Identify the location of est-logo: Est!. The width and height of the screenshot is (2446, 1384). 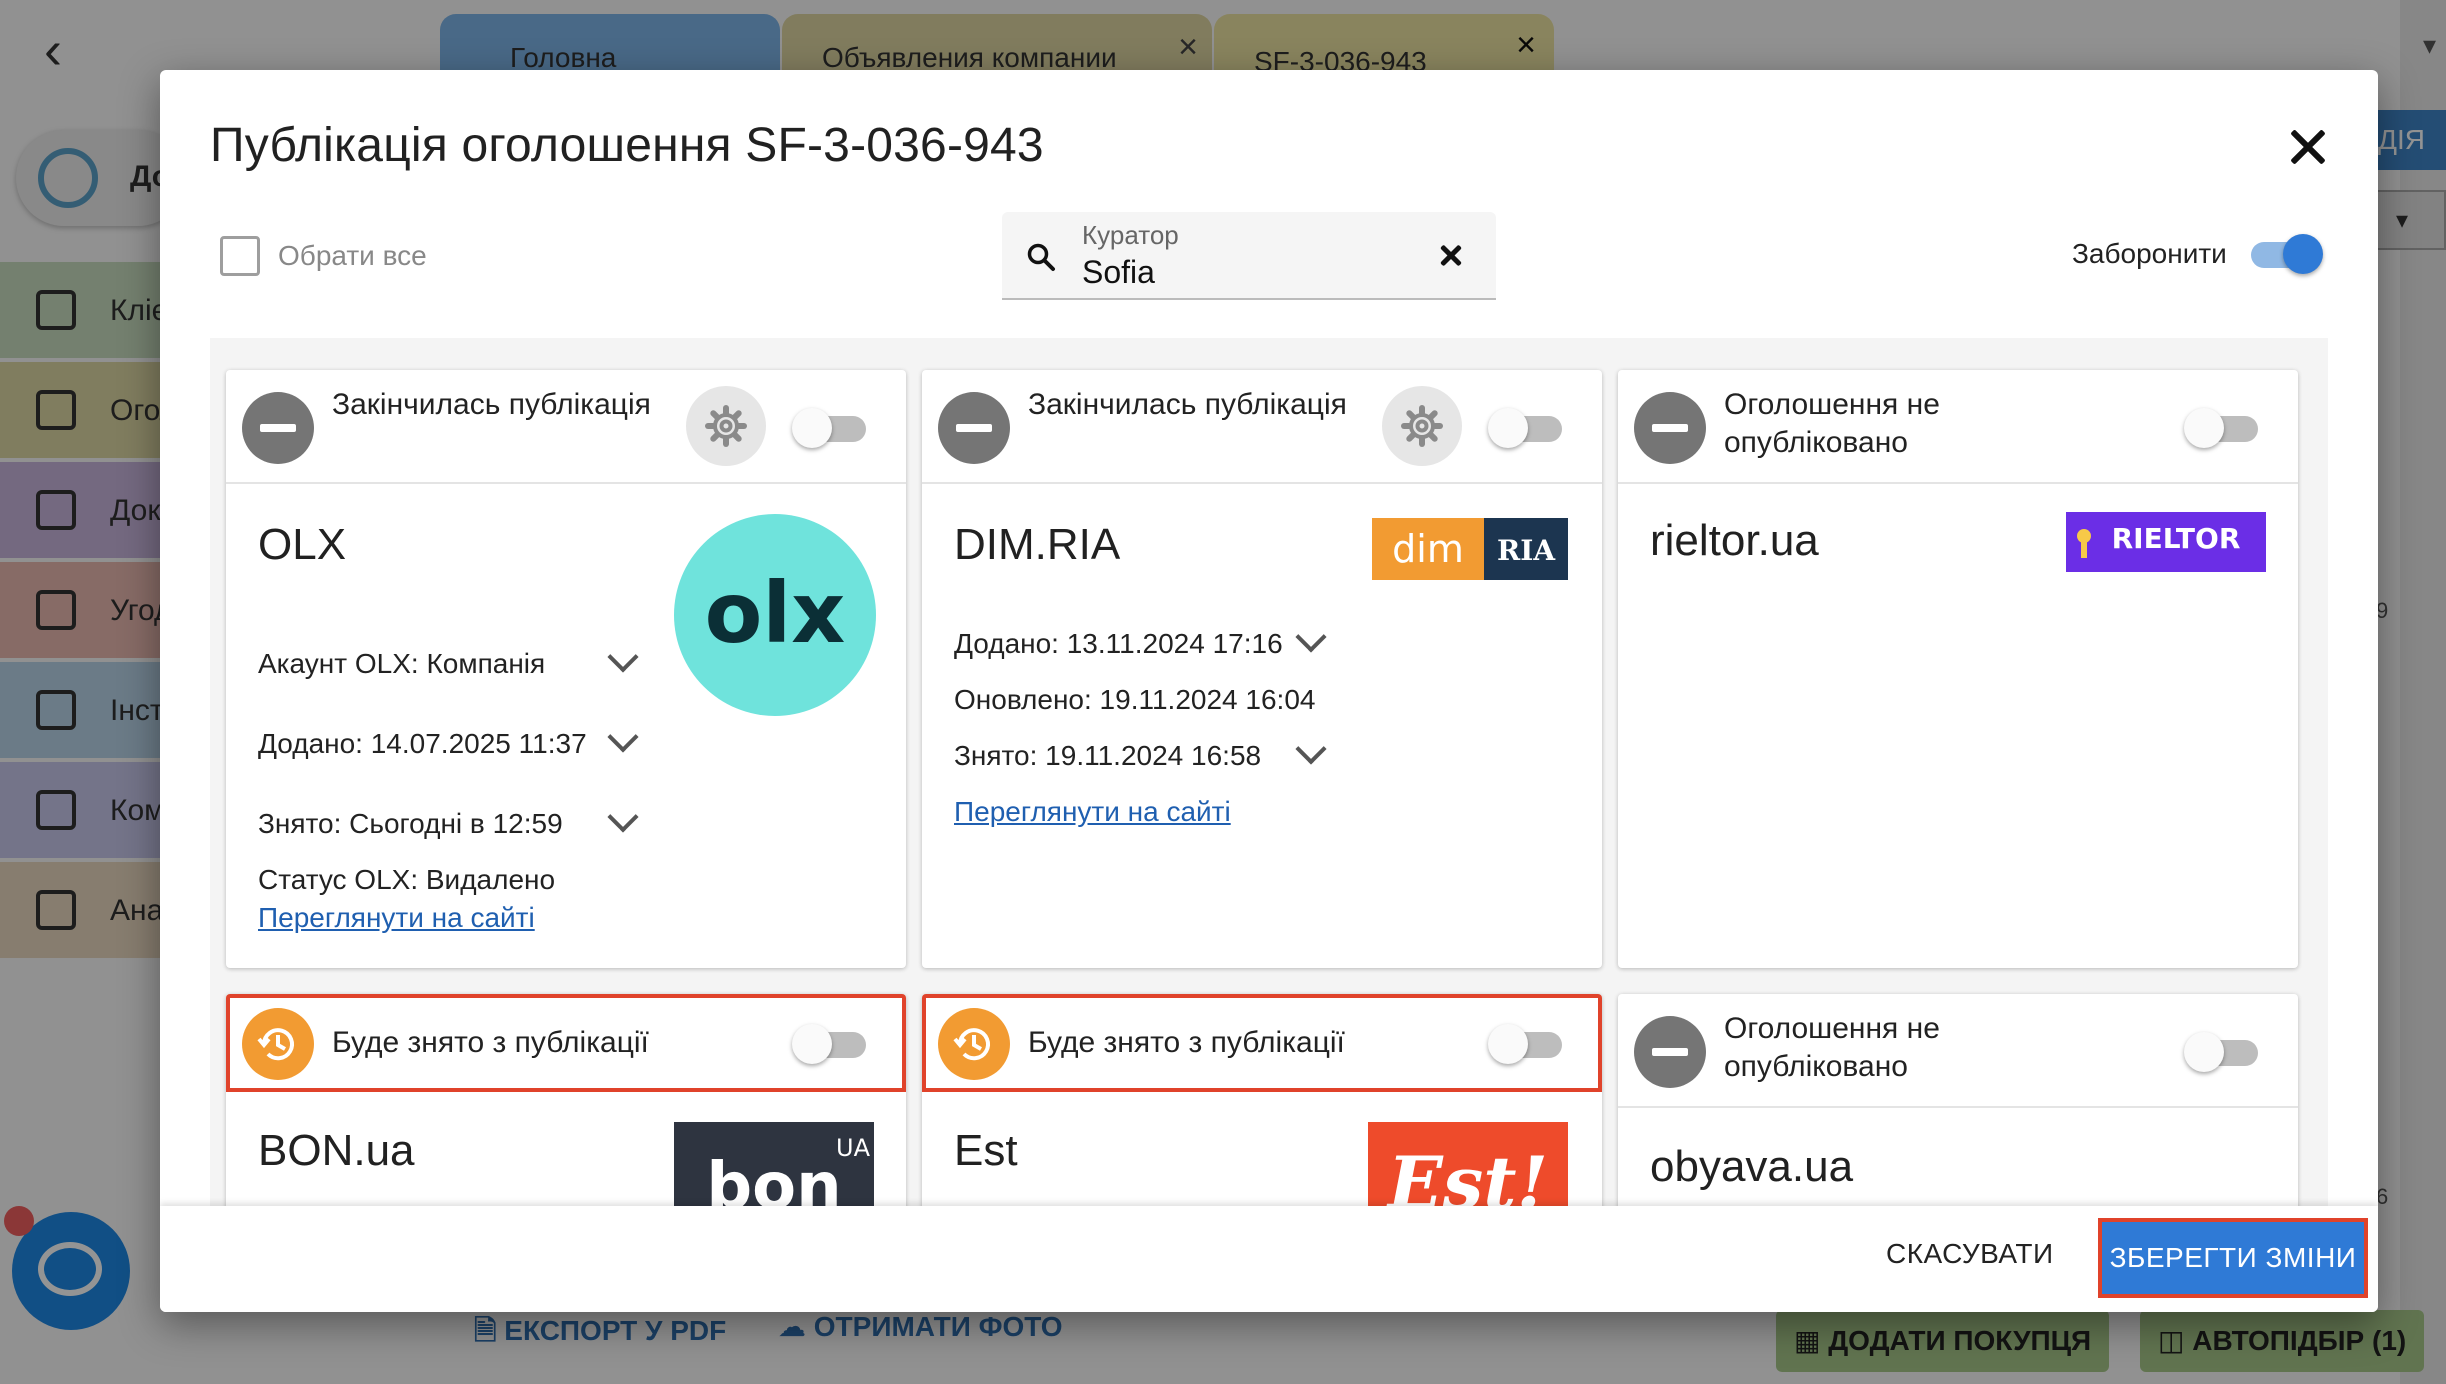
(1468, 1167).